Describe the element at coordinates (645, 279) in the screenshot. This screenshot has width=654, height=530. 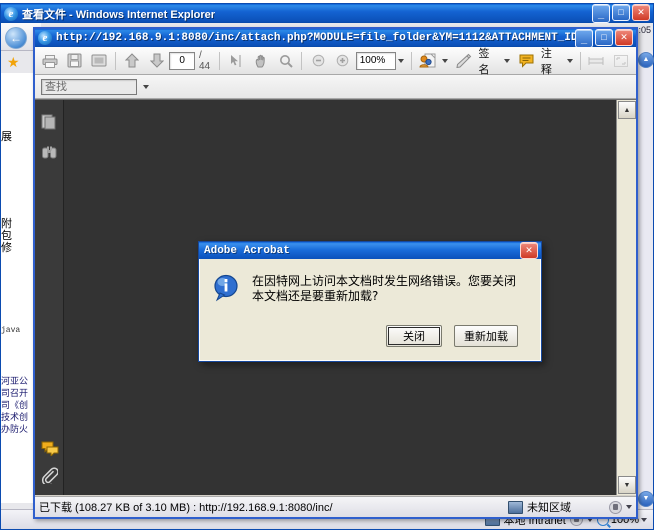
I see `outer-vertical-scrollbar: ▲ ▼` at that location.